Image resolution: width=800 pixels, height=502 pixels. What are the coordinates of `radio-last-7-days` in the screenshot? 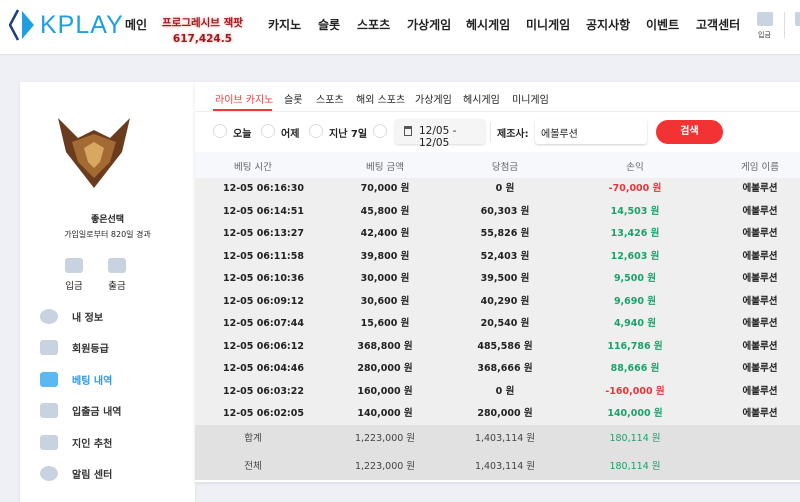 It's located at (316, 131).